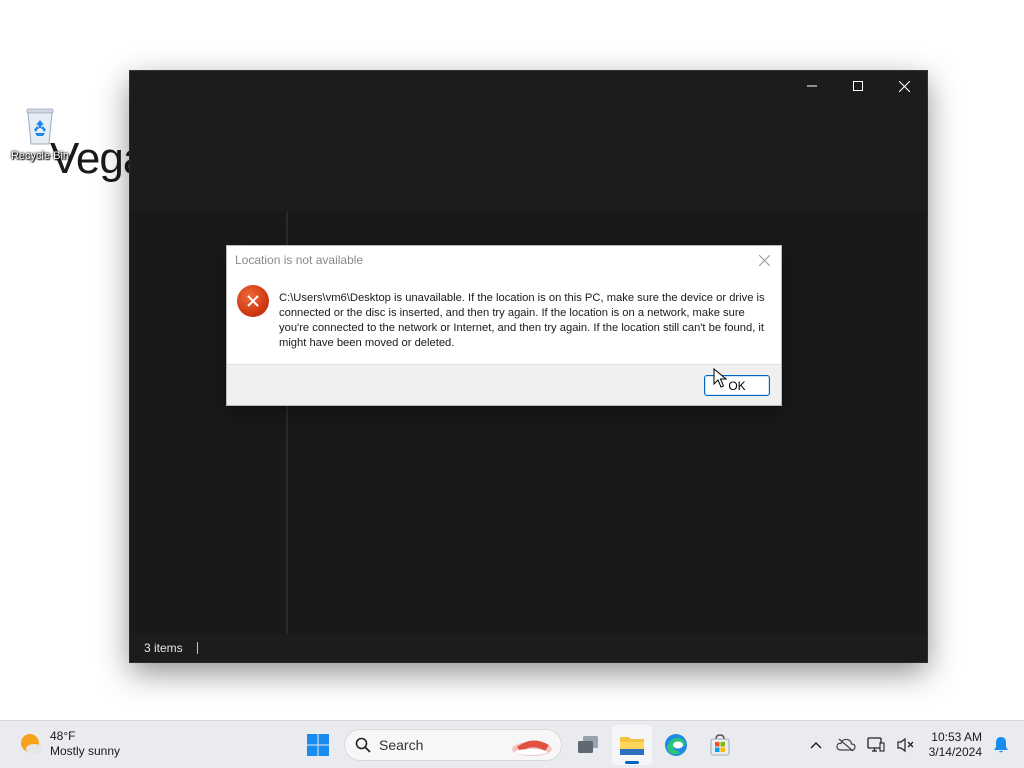 The width and height of the screenshot is (1024, 768). What do you see at coordinates (528, 648) in the screenshot?
I see `status-bar: 3 items` at bounding box center [528, 648].